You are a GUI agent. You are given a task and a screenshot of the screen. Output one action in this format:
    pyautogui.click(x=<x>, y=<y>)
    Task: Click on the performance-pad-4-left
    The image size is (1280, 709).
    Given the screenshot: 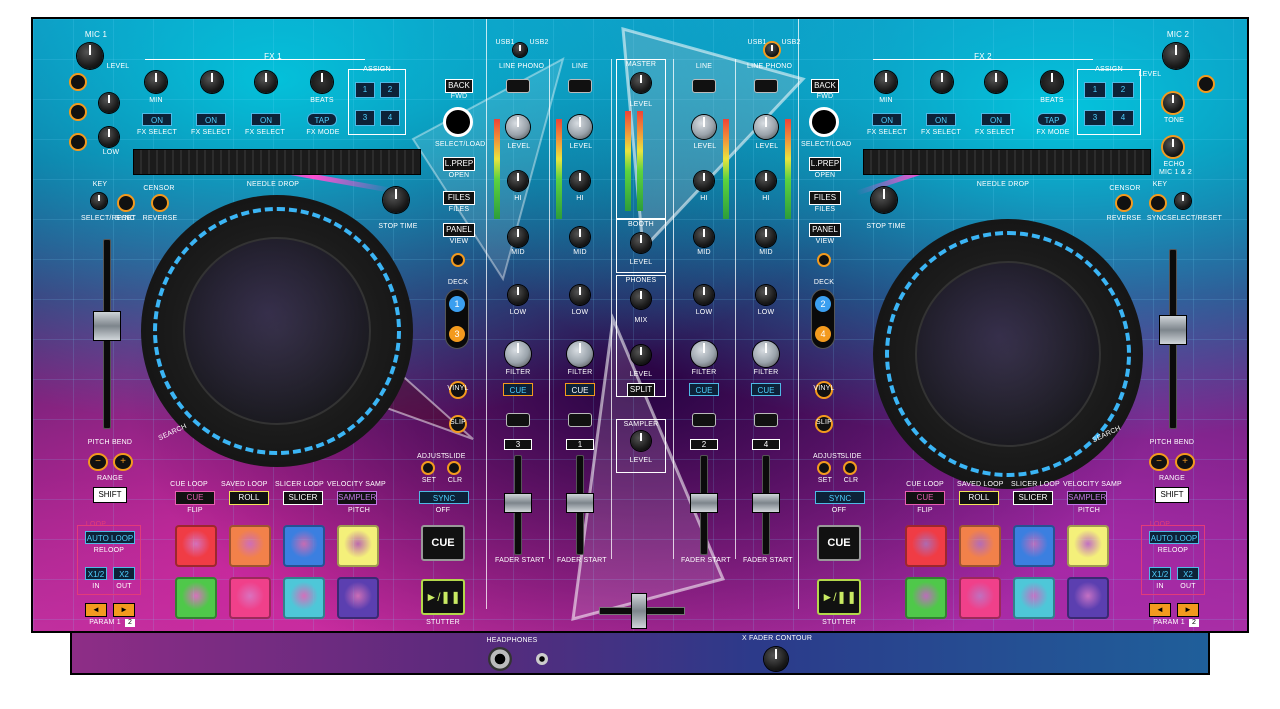 What is the action you would take?
    pyautogui.click(x=358, y=546)
    